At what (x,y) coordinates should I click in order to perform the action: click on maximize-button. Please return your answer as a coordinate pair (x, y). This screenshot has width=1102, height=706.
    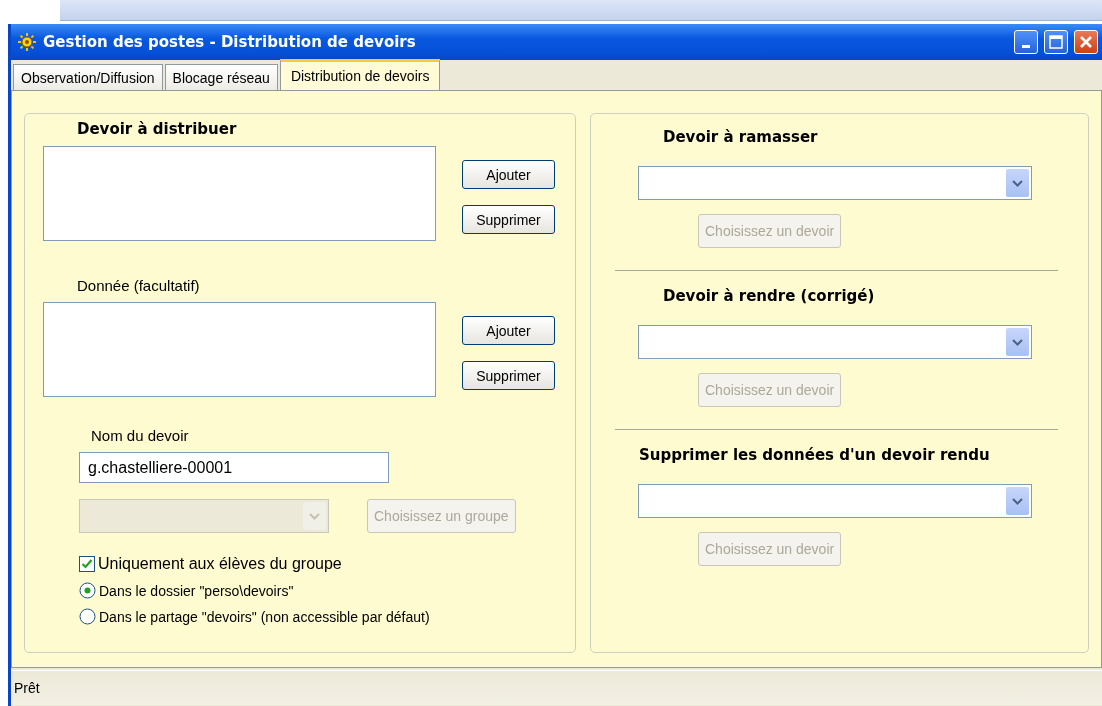
    Looking at the image, I should click on (1056, 42).